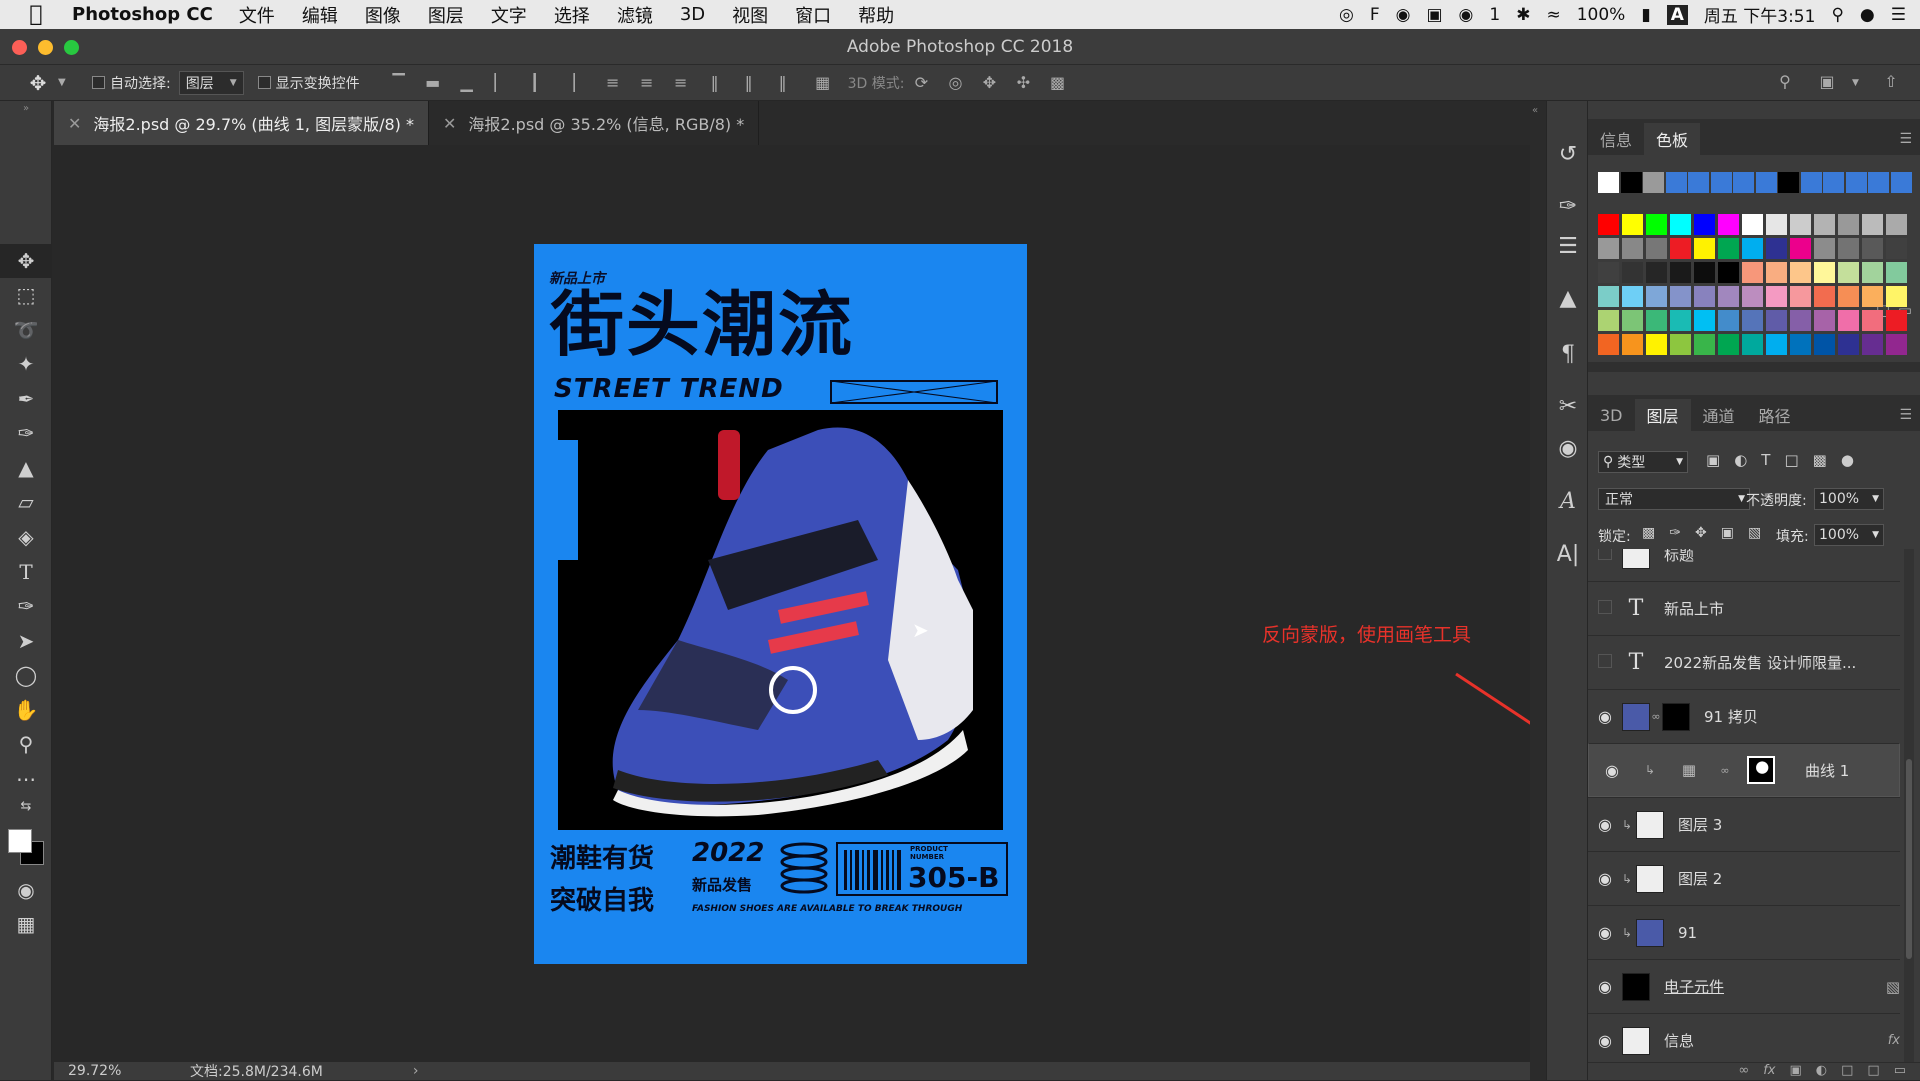 The height and width of the screenshot is (1081, 1920). What do you see at coordinates (446, 15) in the screenshot?
I see `menu-layer: 图层` at bounding box center [446, 15].